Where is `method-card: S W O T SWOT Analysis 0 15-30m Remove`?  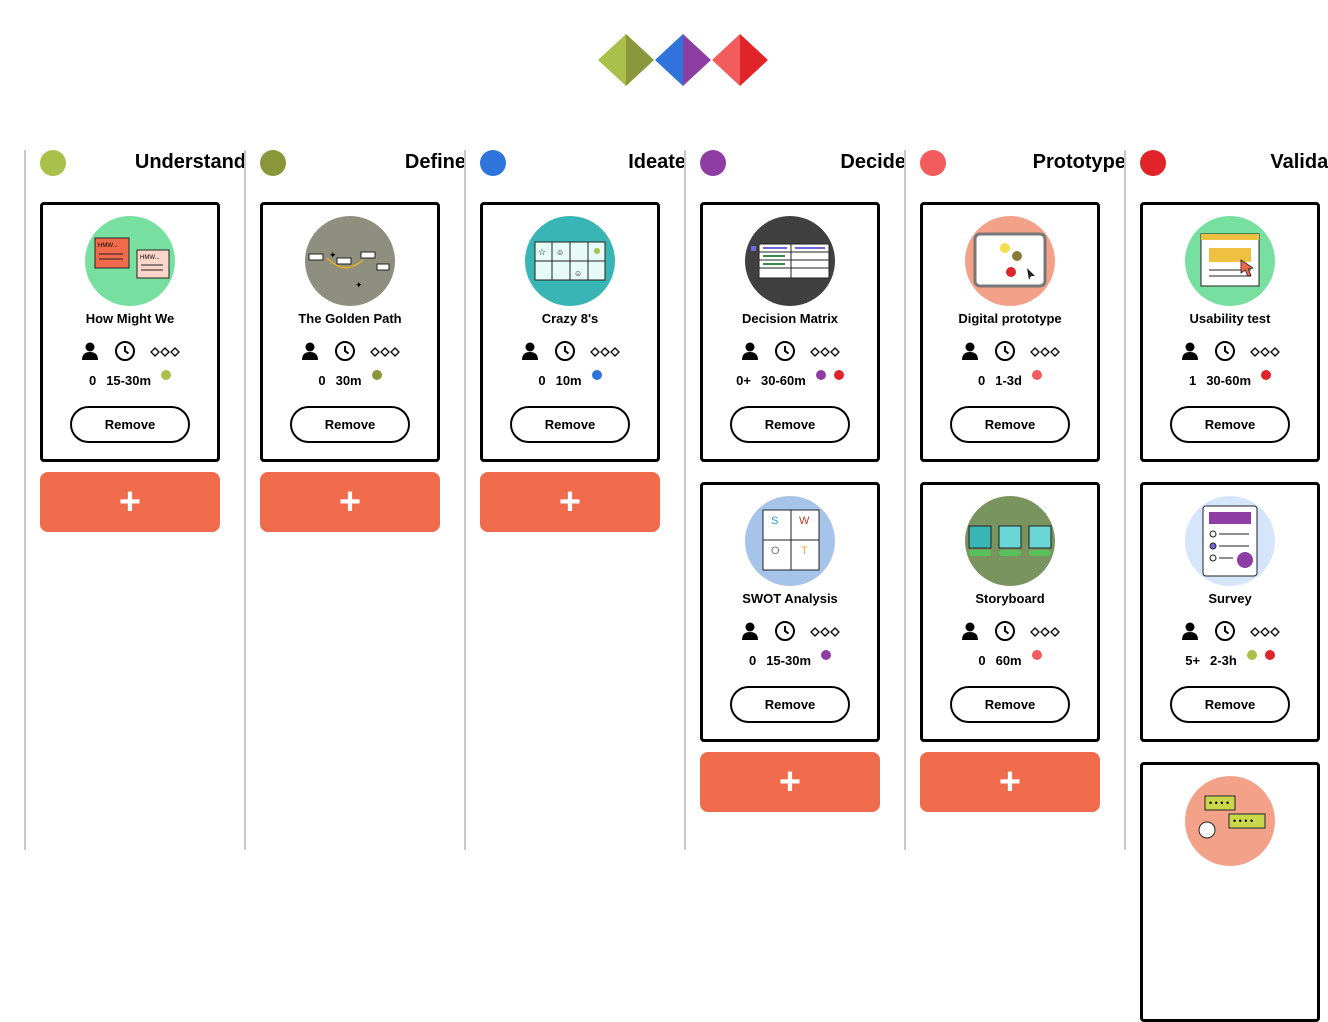 method-card: S W O T SWOT Analysis 0 15-30m Remove is located at coordinates (790, 612).